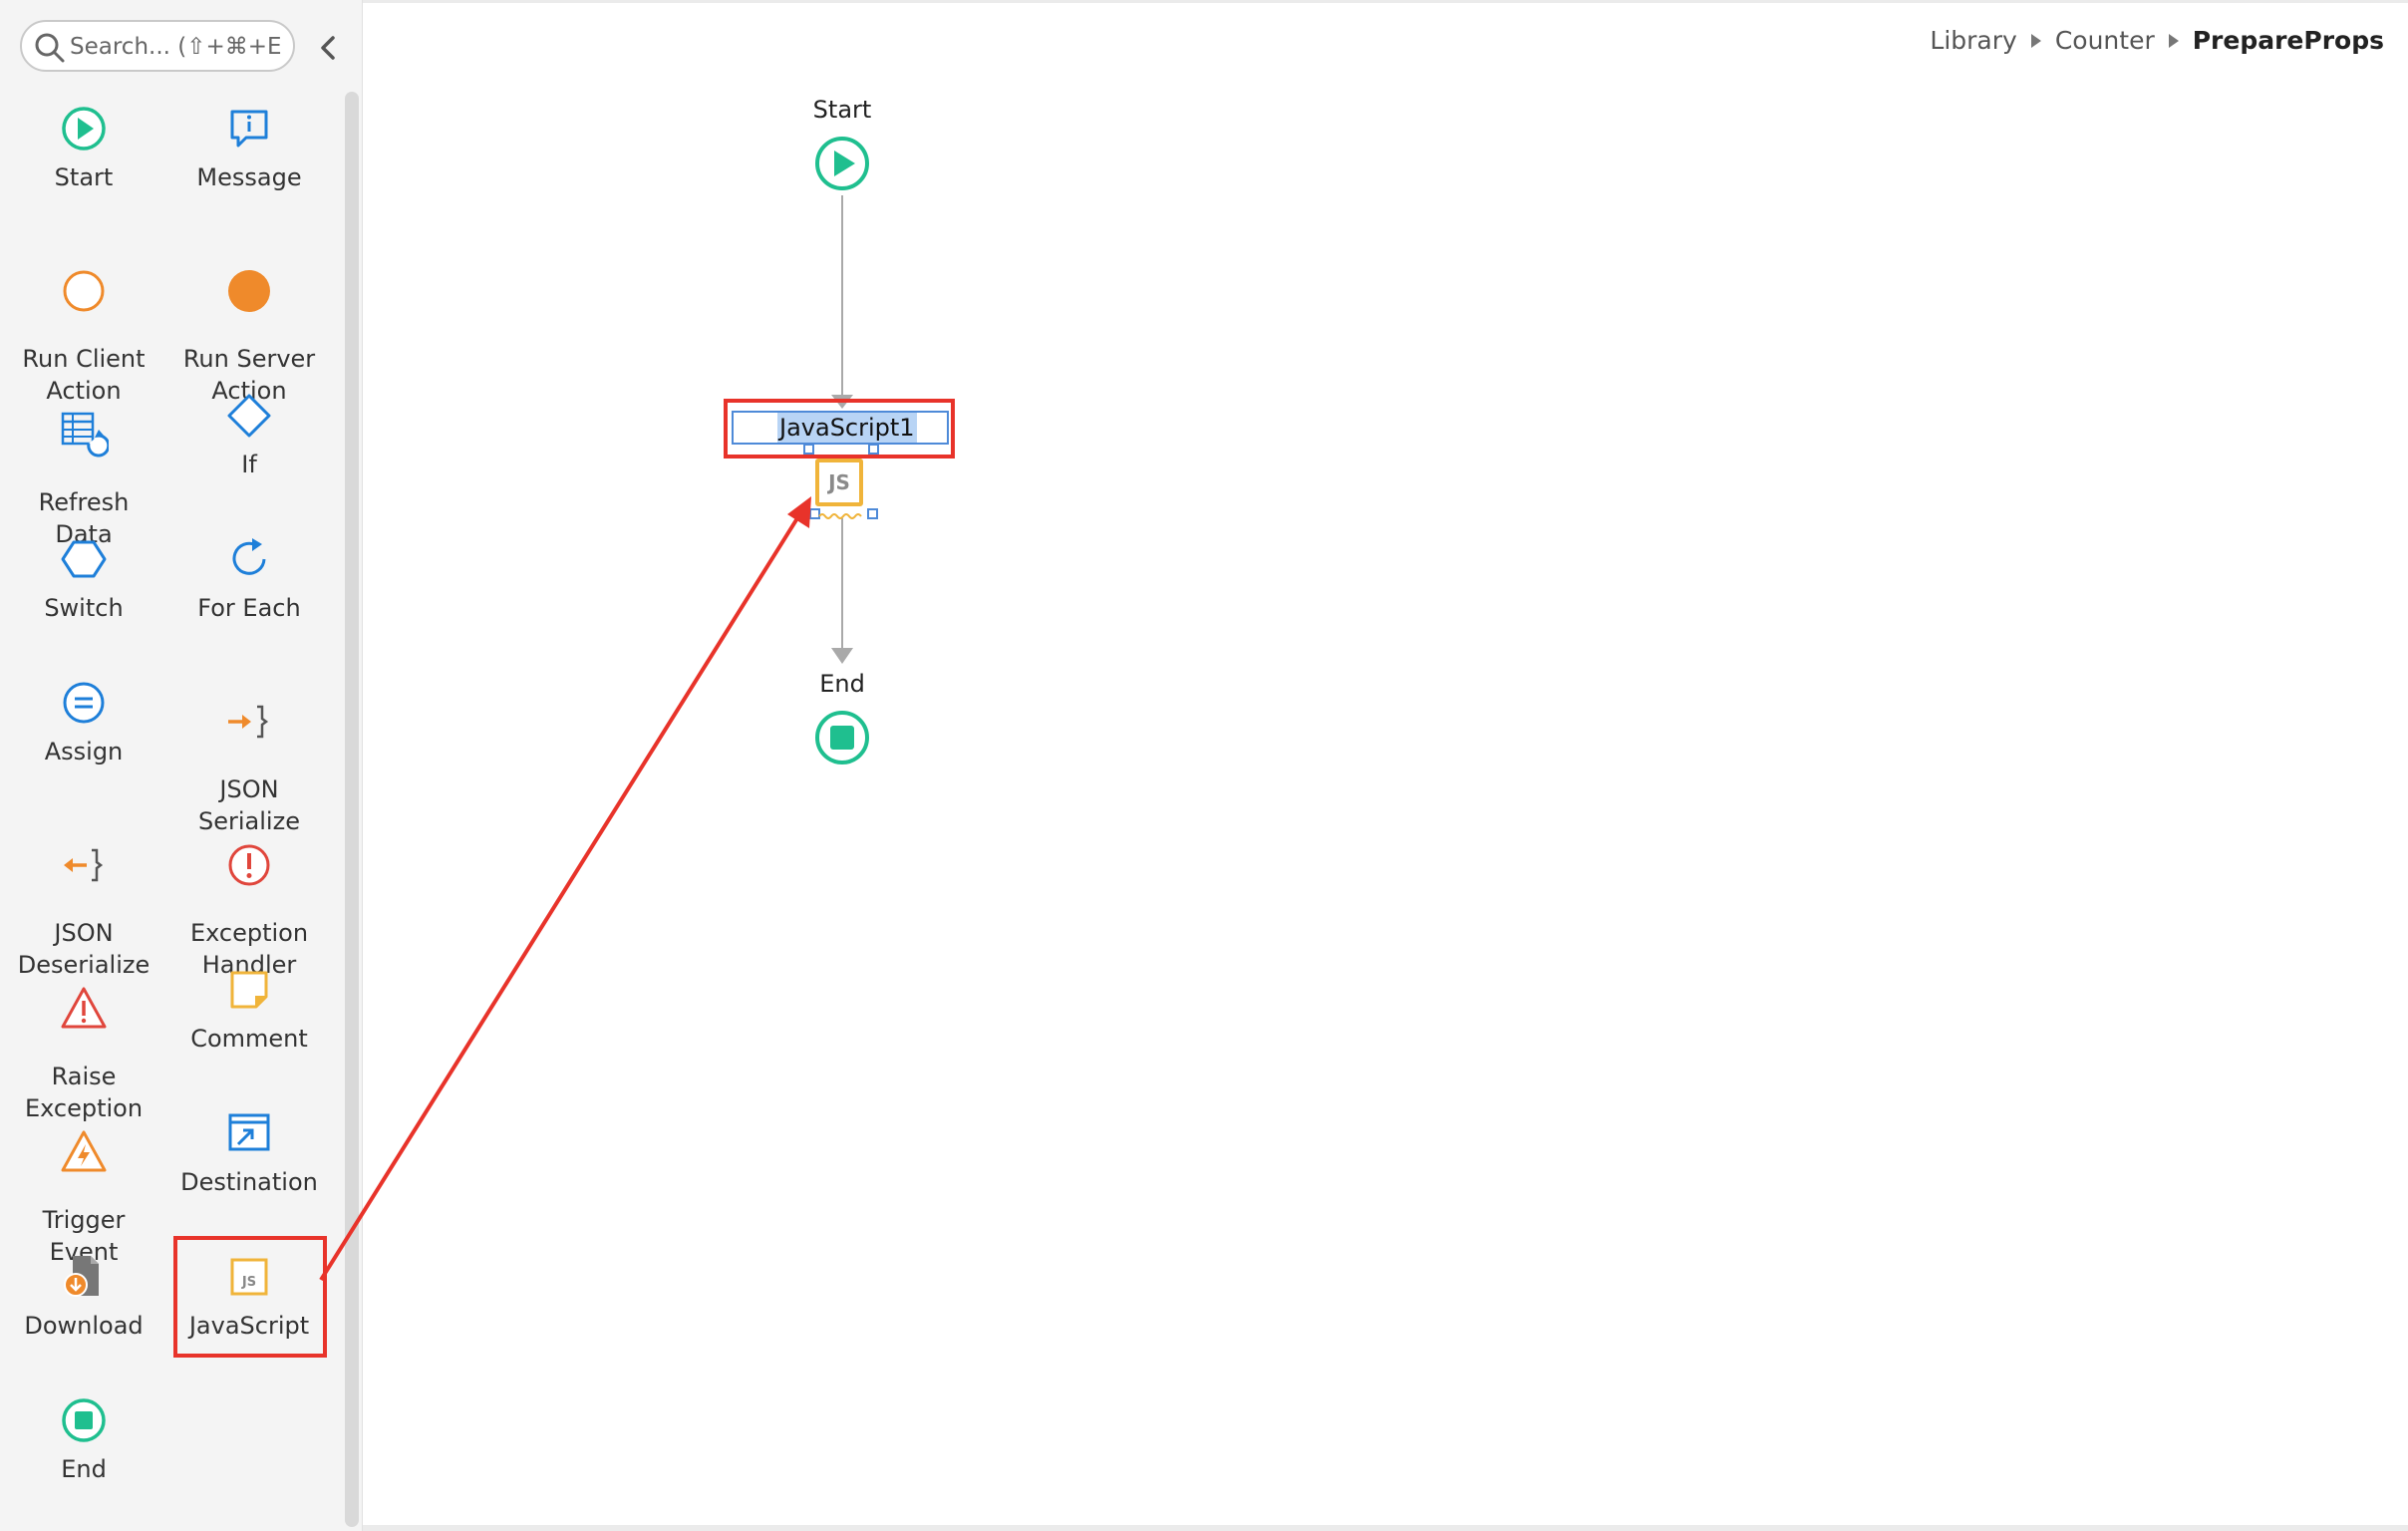  Describe the element at coordinates (840, 516) in the screenshot. I see `error-squiggle` at that location.